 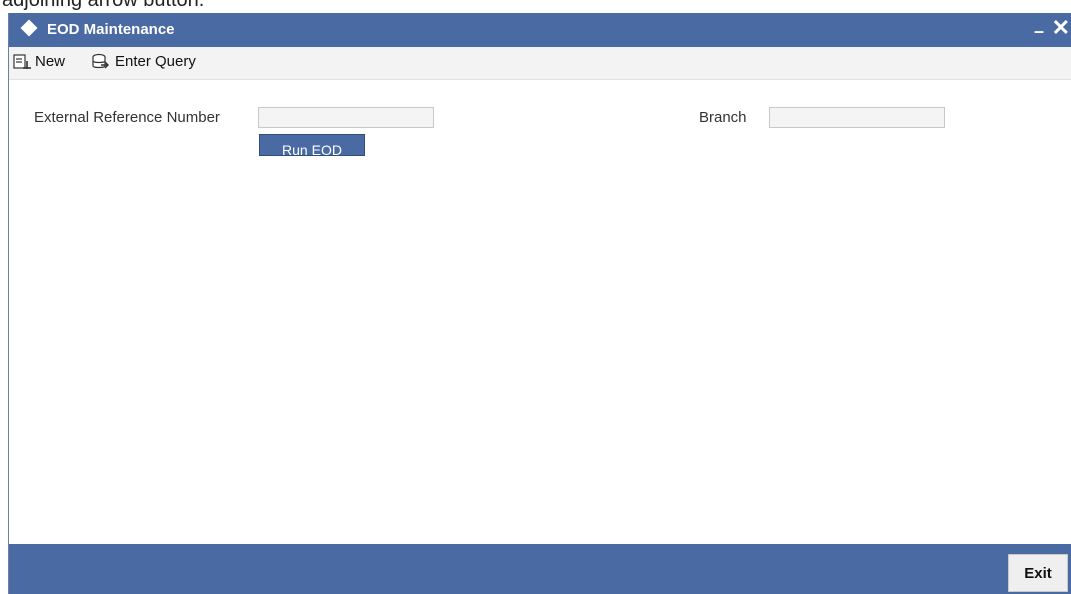 I want to click on run-eod-label: Run EOD, so click(x=312, y=149).